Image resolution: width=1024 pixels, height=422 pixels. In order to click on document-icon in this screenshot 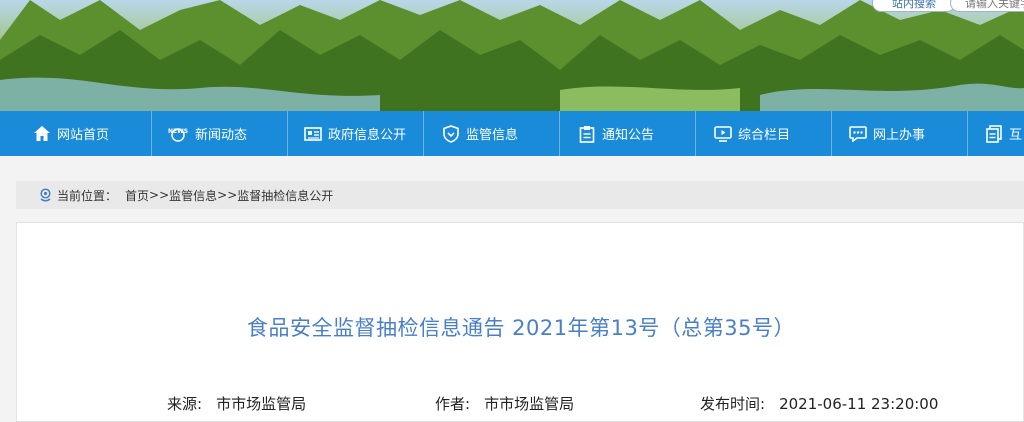, I will do `click(313, 134)`.